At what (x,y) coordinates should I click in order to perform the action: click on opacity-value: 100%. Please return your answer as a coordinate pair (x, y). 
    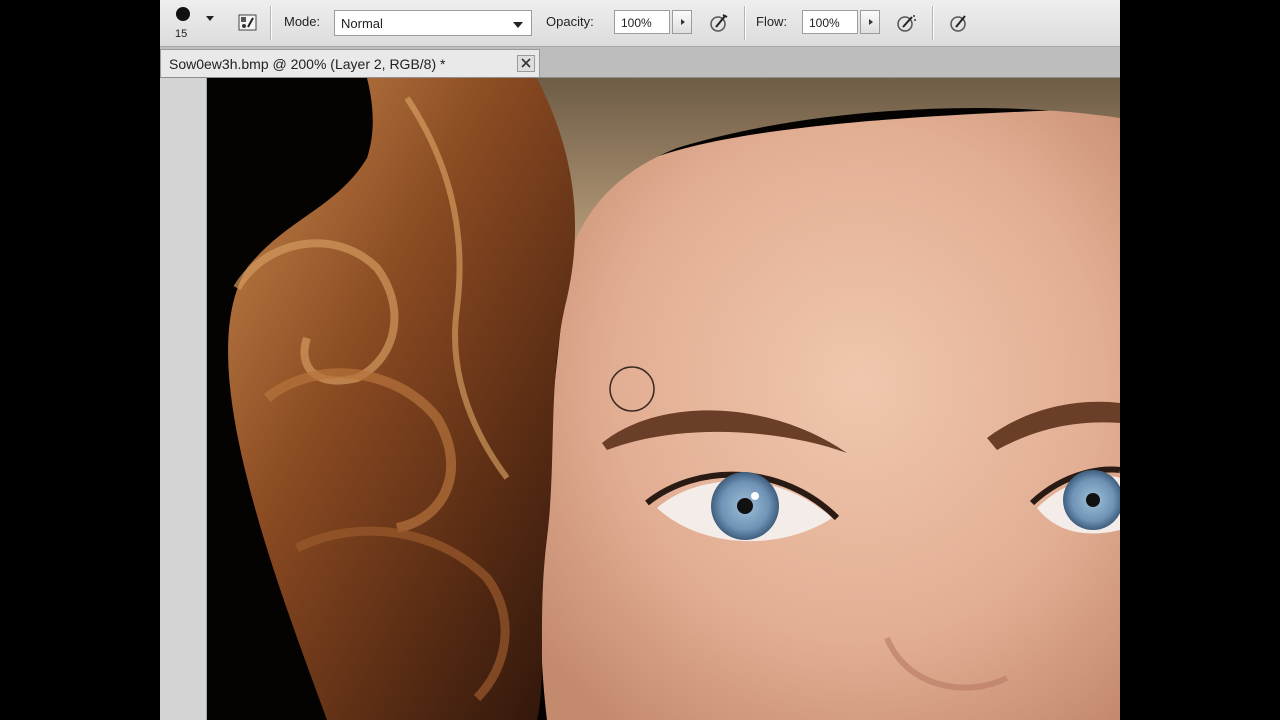
    Looking at the image, I should click on (636, 23).